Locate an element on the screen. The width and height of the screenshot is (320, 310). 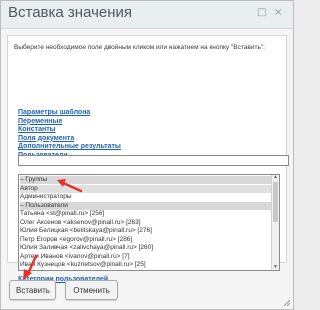
list-group-header: – Группы is located at coordinates (146, 180).